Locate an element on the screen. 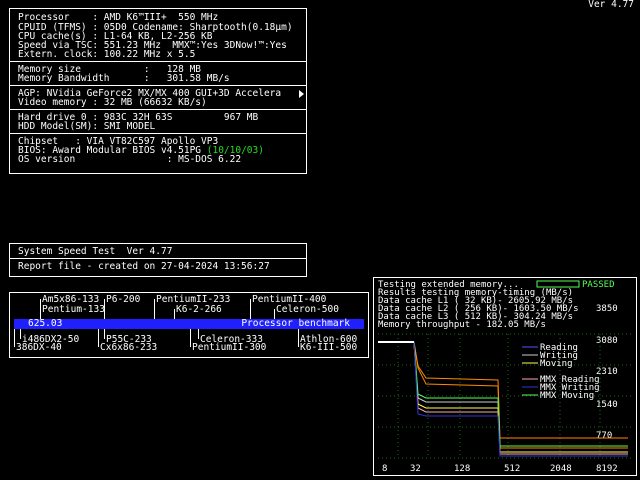 Image resolution: width=640 pixels, height=480 pixels. x-axis-label: 2048 is located at coordinates (561, 469).